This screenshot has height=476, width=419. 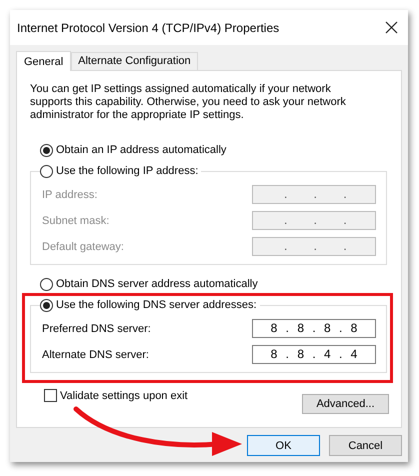 What do you see at coordinates (188, 102) in the screenshot?
I see `description-text: You can get IP settings assigned automatically if your network supports this capability. Otherwise, you need to ask your network administrator for the appropriate IP settings.` at bounding box center [188, 102].